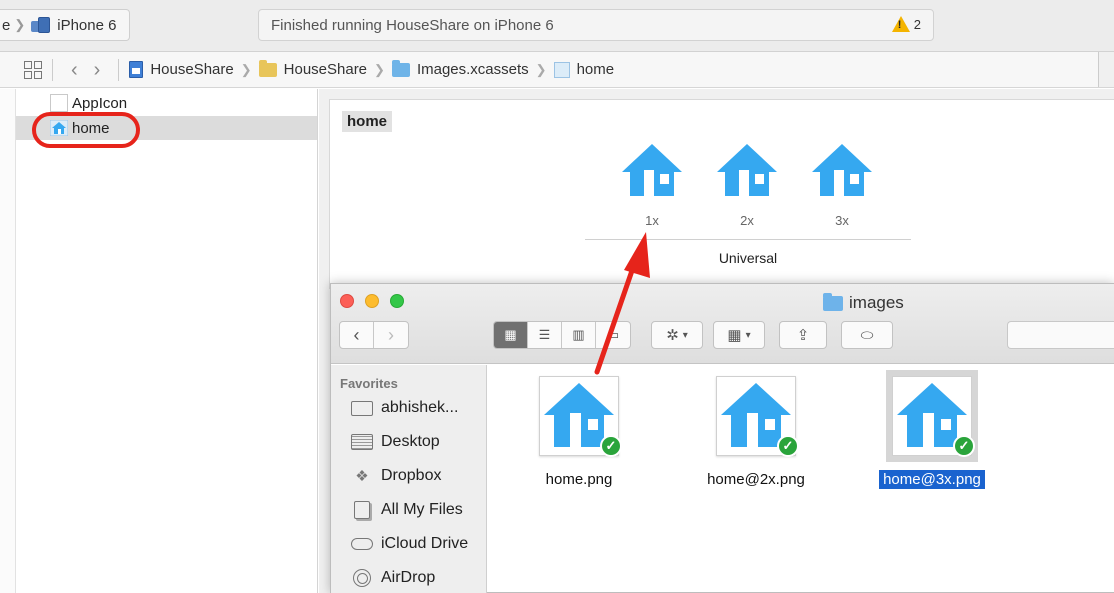  I want to click on back-forward-control: ‹ ›, so click(374, 335).